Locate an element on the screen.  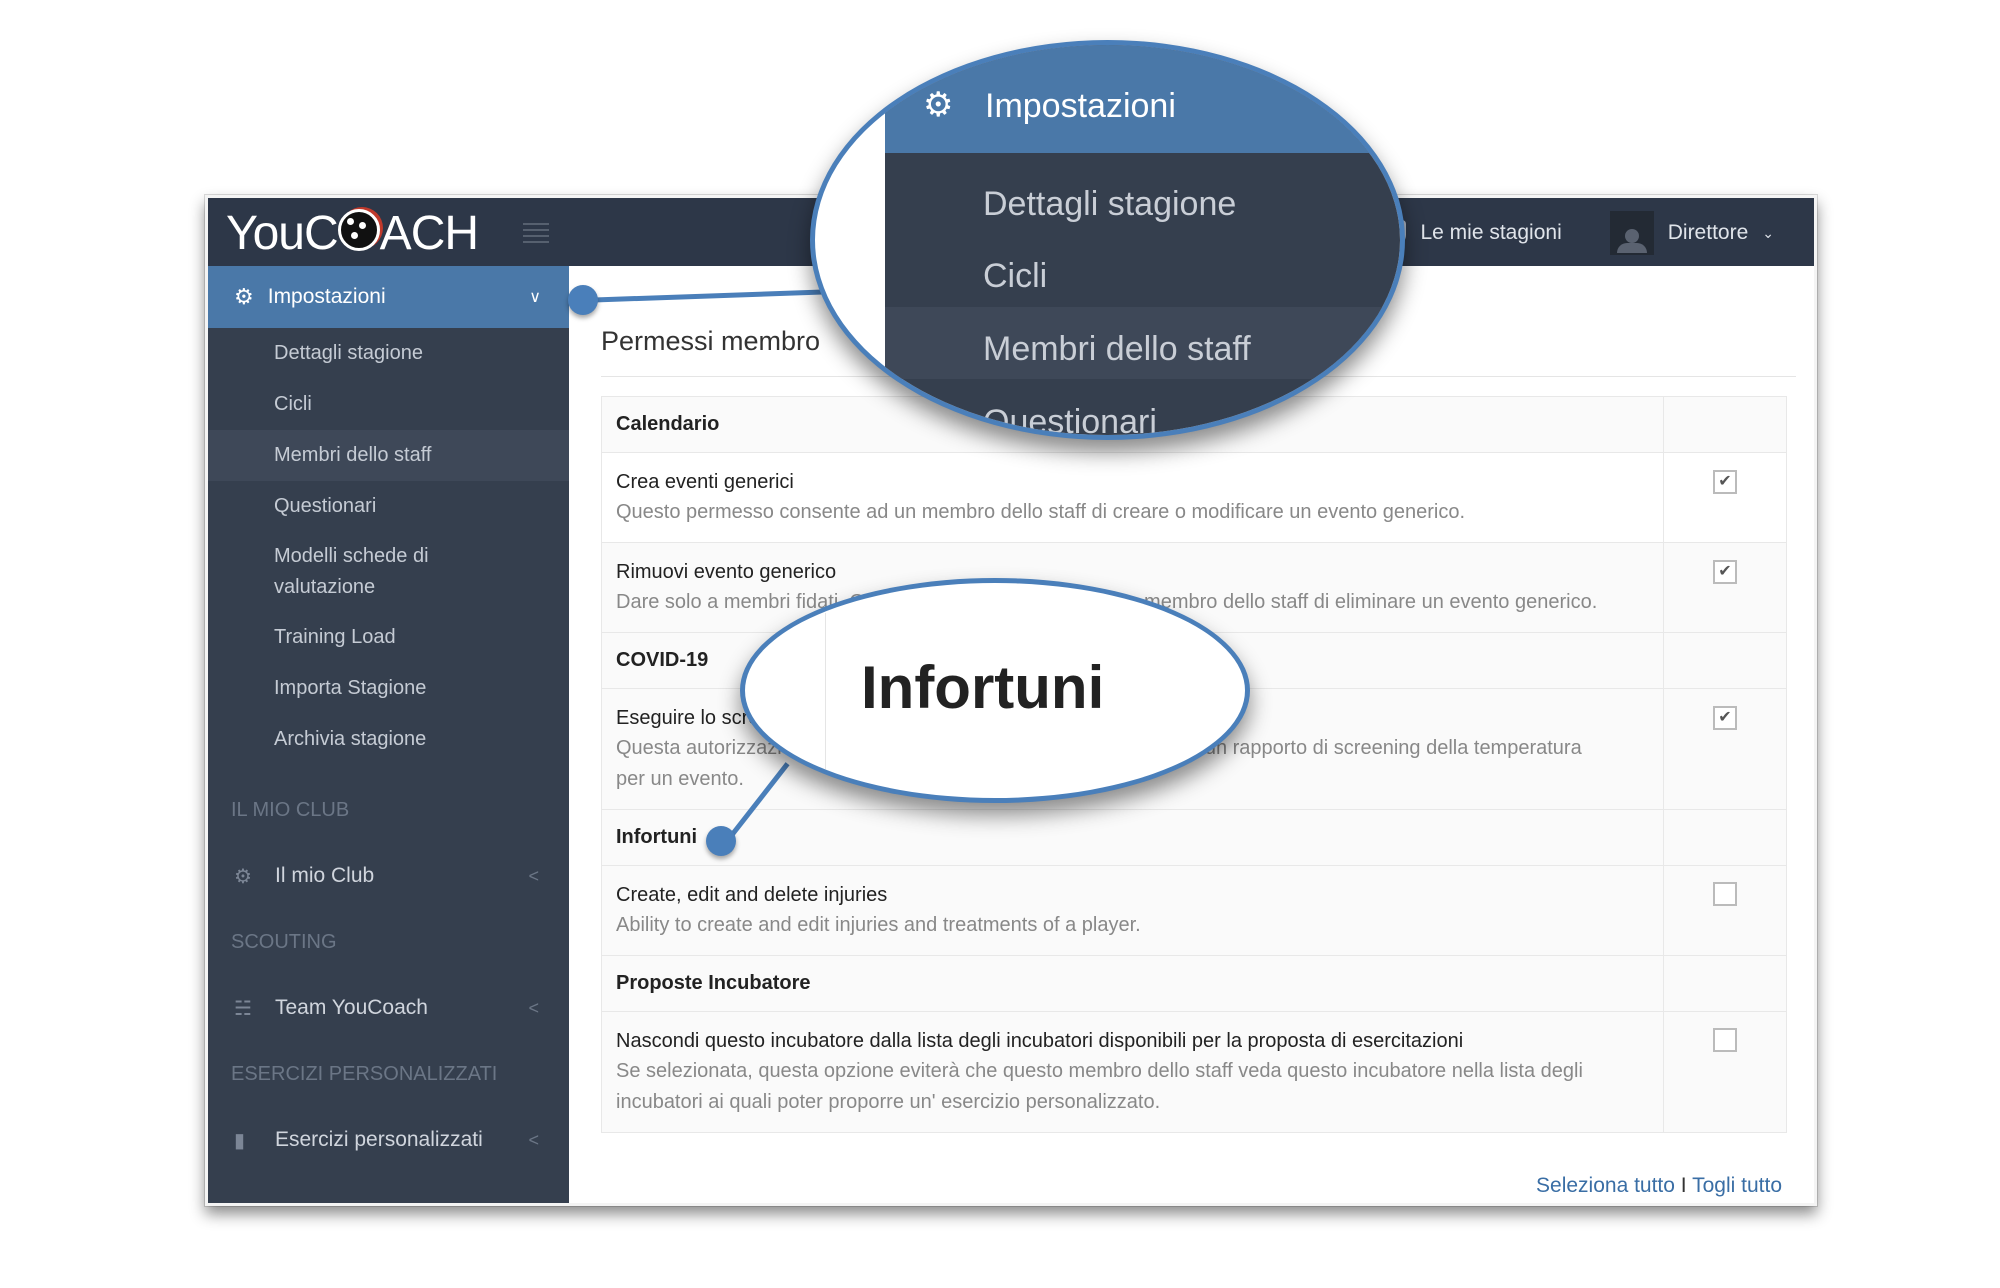
magnified-item: Cicli is located at coordinates (1015, 276).